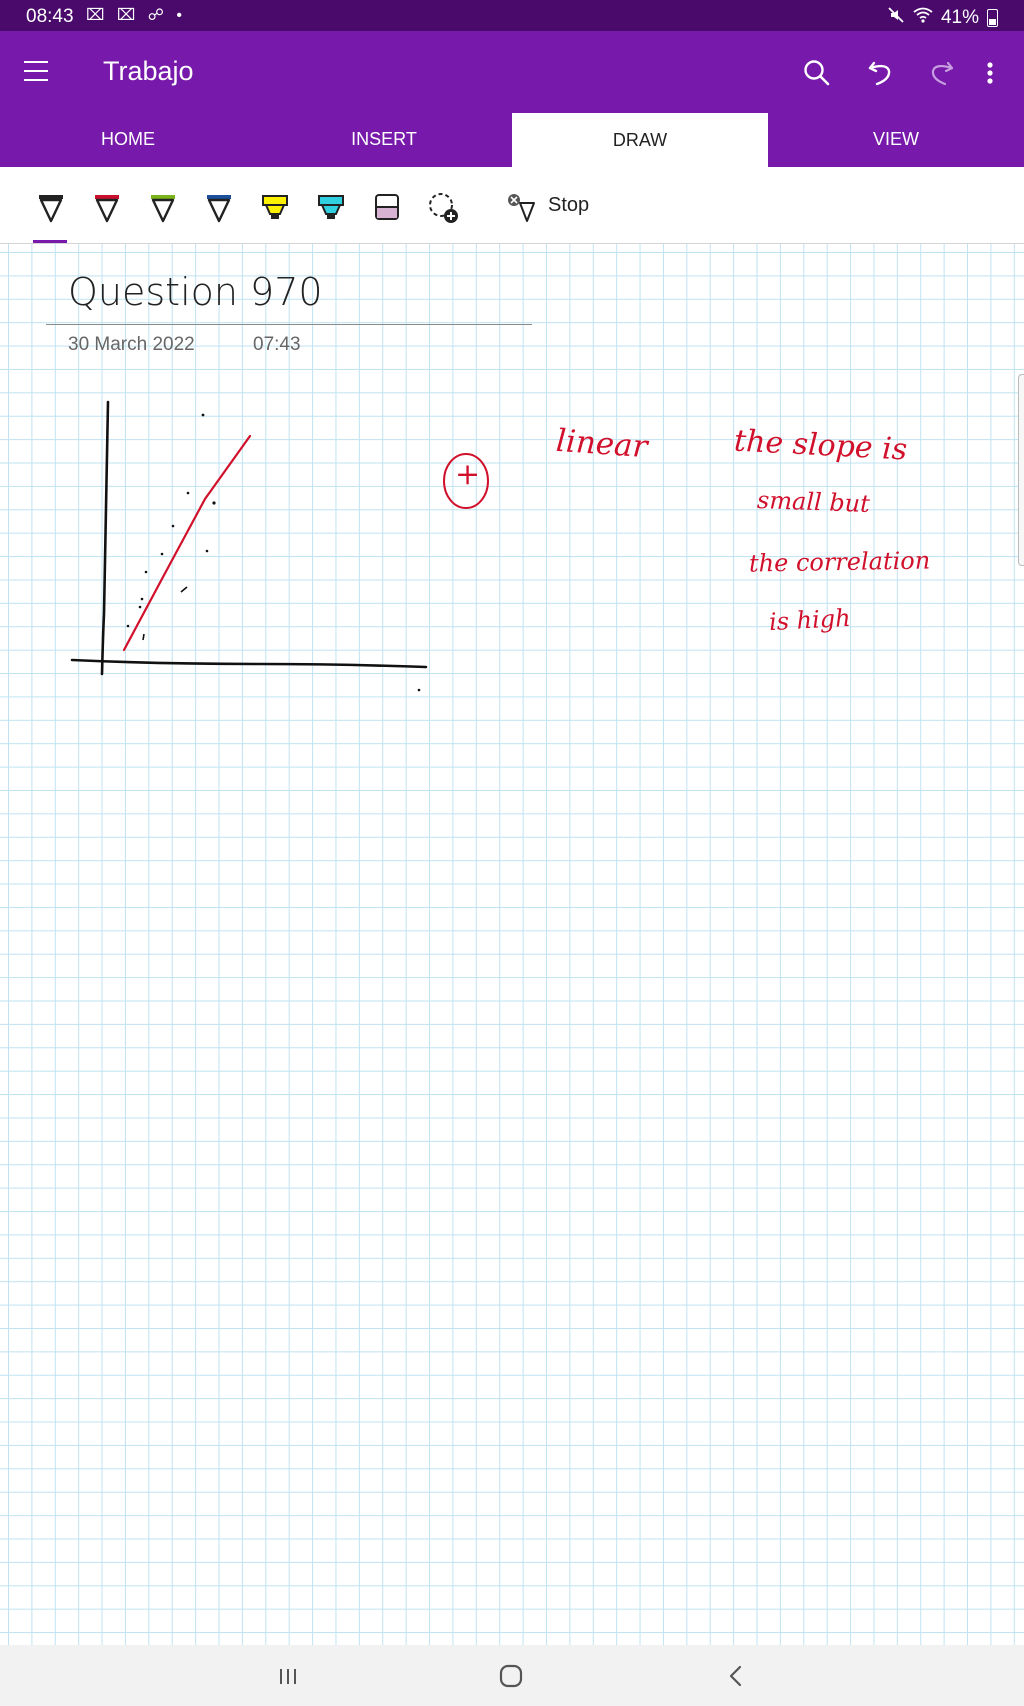 This screenshot has width=1024, height=1706. Describe the element at coordinates (36, 71) in the screenshot. I see `menu-icon` at that location.